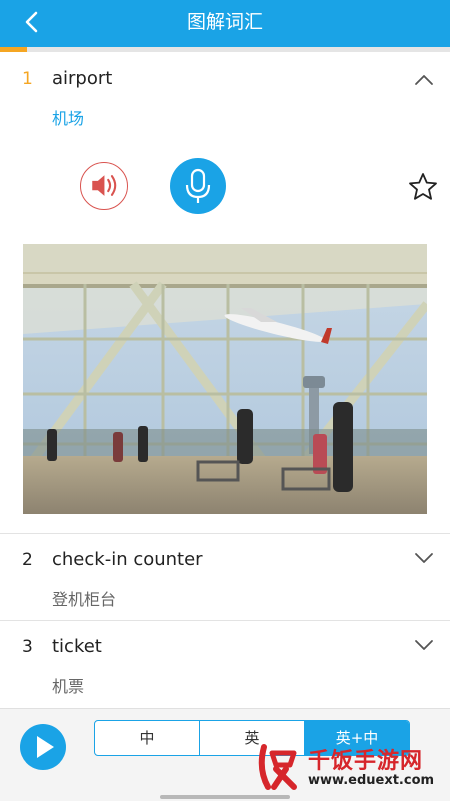 Image resolution: width=450 pixels, height=801 pixels. I want to click on item-word: airport, so click(82, 78).